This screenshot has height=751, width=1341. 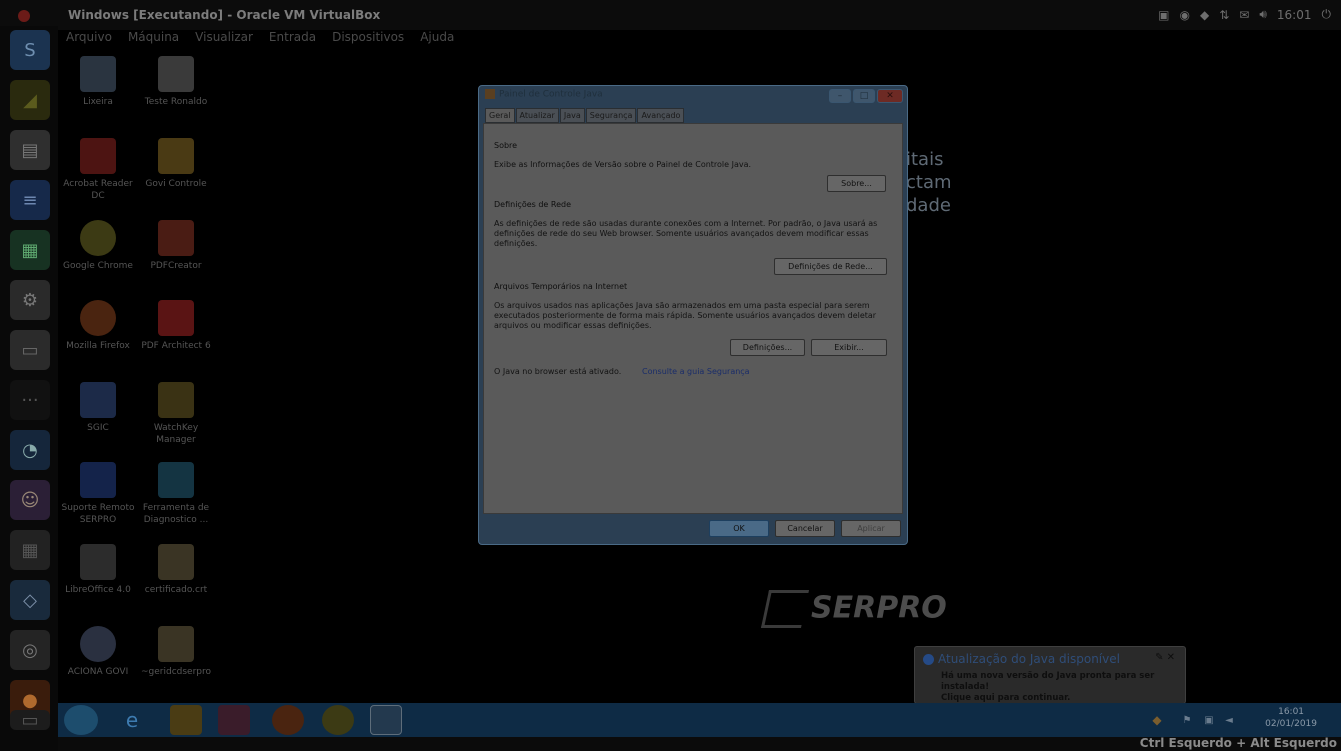 What do you see at coordinates (611, 115) in the screenshot?
I see `tab-seguranca: Segurança` at bounding box center [611, 115].